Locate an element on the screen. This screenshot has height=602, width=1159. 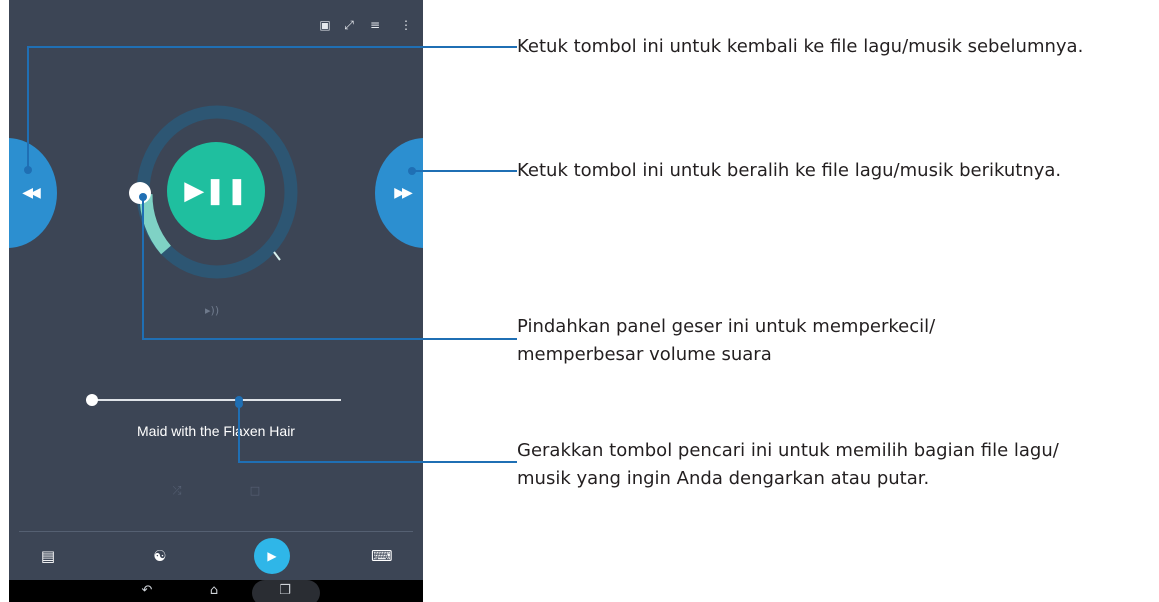
callout-dot-seek is located at coordinates (239, 404).